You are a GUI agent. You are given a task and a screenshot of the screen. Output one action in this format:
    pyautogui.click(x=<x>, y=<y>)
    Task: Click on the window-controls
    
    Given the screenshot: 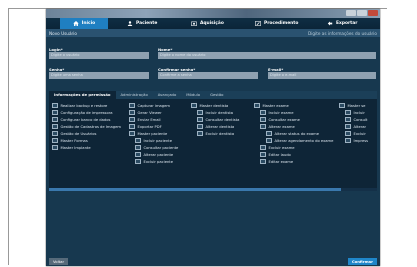 What is the action you would take?
    pyautogui.click(x=362, y=13)
    